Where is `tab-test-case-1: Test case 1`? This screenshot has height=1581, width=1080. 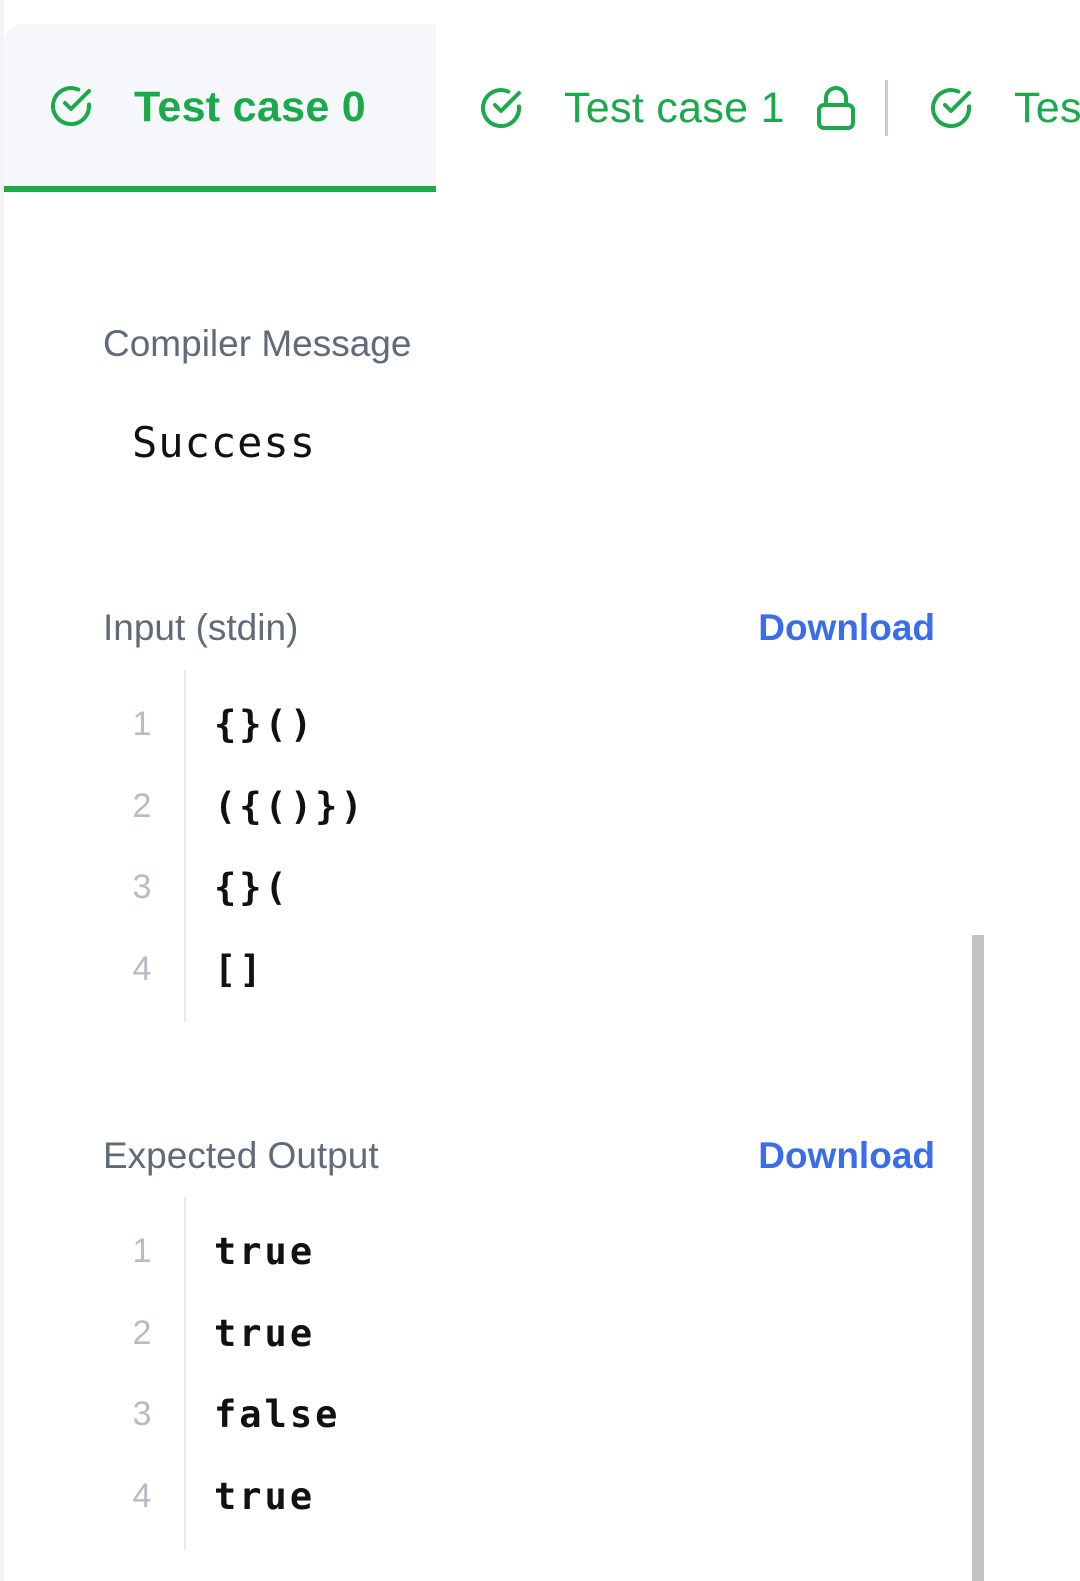
tab-test-case-1: Test case 1 is located at coordinates (667, 108).